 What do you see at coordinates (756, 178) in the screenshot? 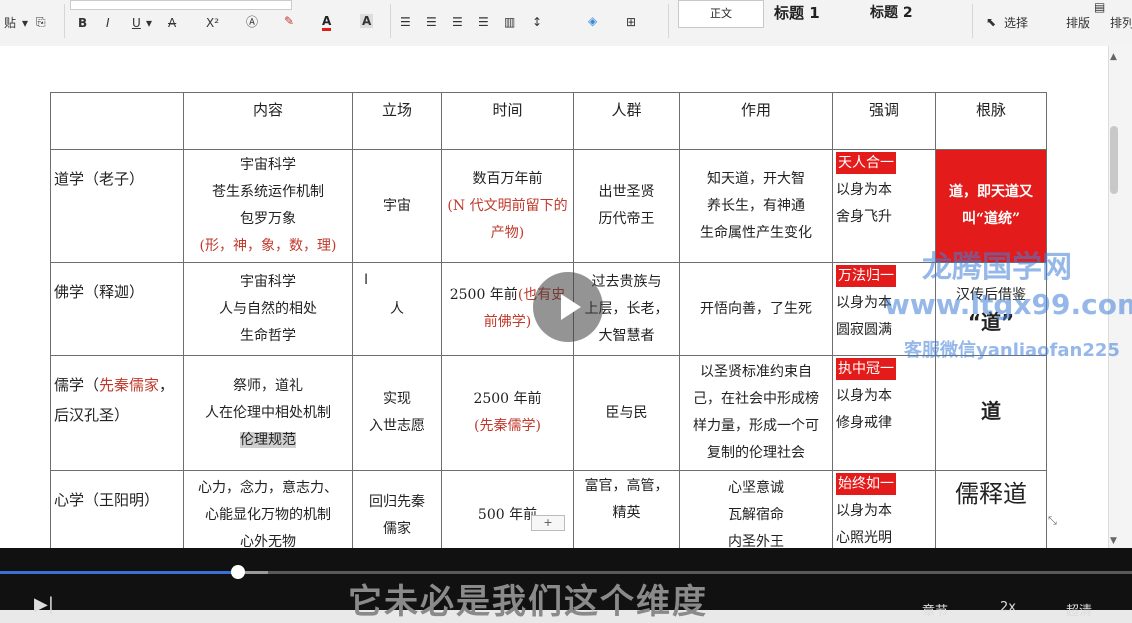
I see `role-line: 知天道，开大智` at bounding box center [756, 178].